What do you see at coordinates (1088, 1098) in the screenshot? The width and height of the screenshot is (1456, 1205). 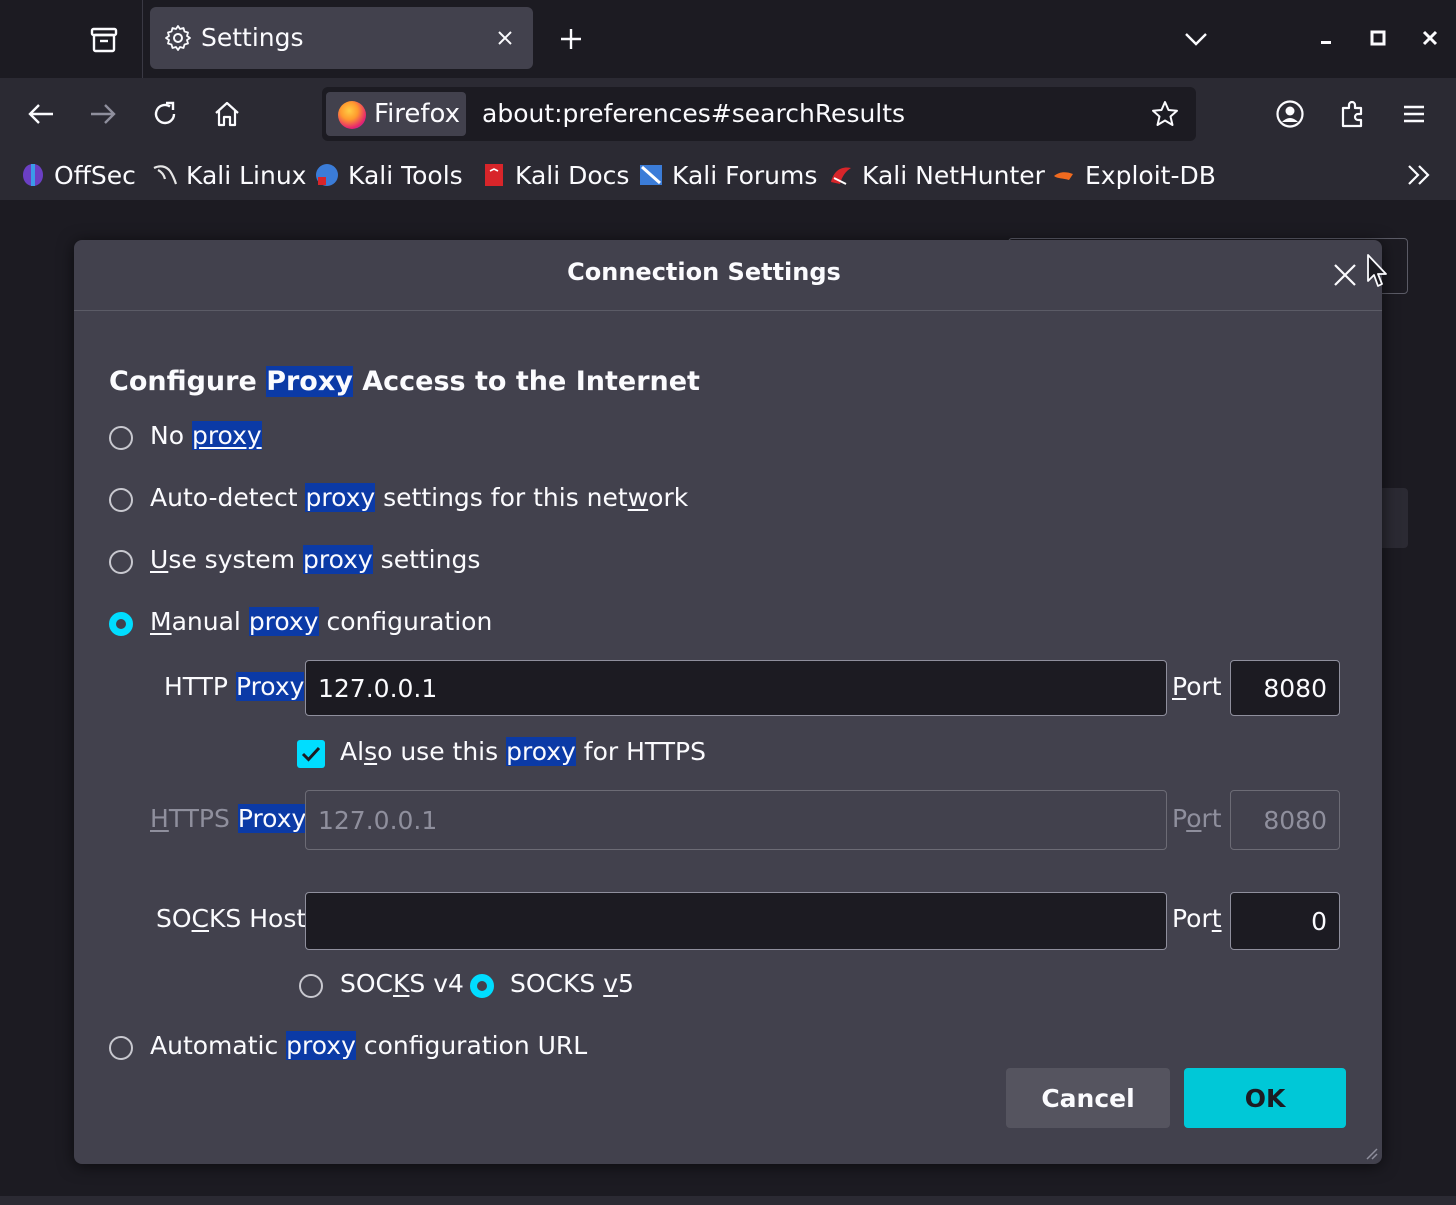 I see `cancel-button: Cancel` at bounding box center [1088, 1098].